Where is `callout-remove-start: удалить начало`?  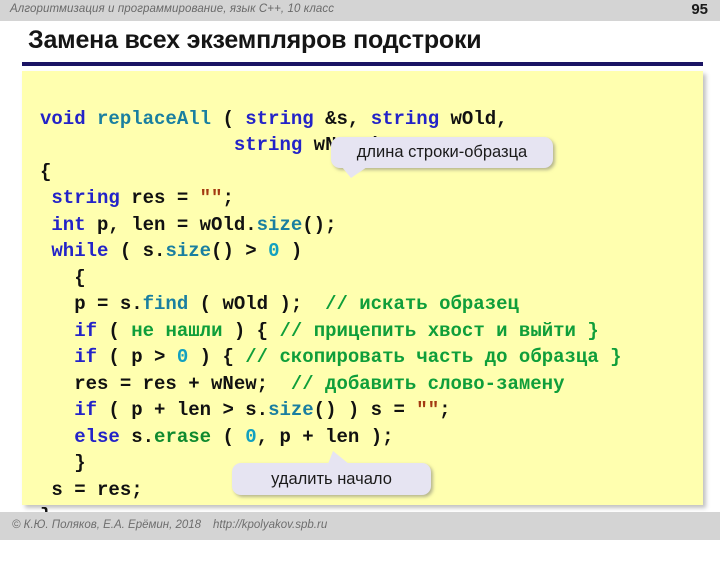
callout-remove-start: удалить начало is located at coordinates (331, 473).